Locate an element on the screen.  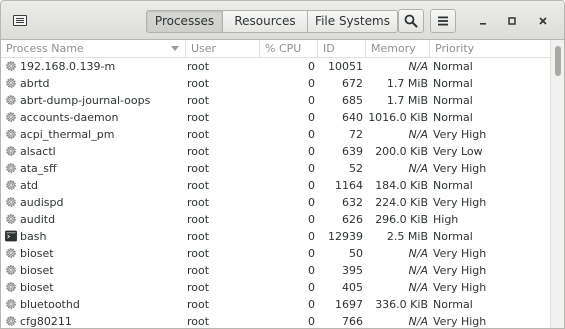
column-label-user: User is located at coordinates (204, 48).